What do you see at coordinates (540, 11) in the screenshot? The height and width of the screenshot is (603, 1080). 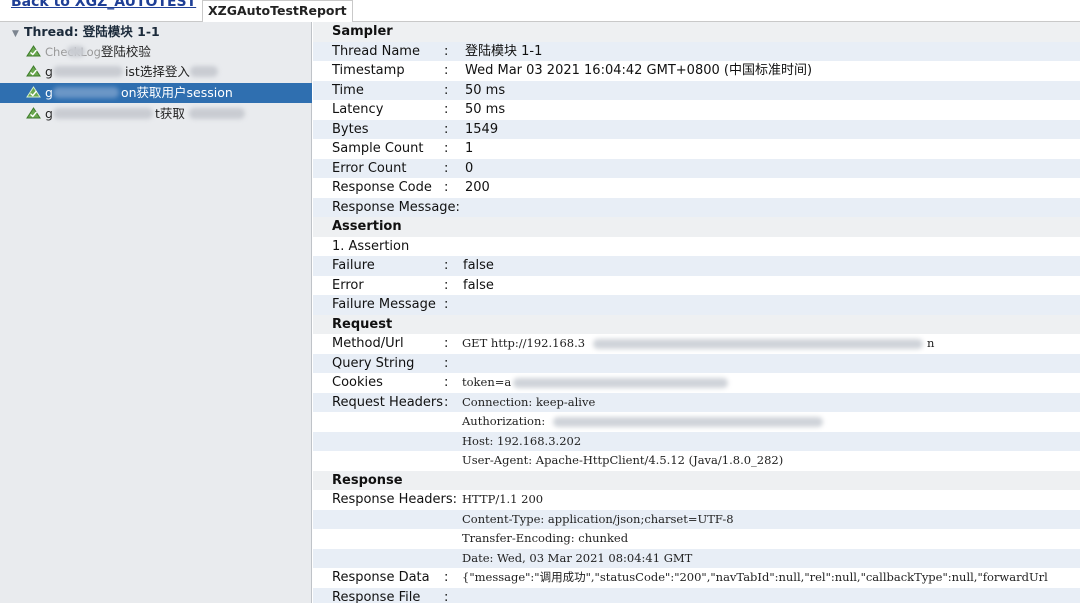 I see `top-bar: Back to XGZ_AUTOTEST XZGAutoTestReport` at bounding box center [540, 11].